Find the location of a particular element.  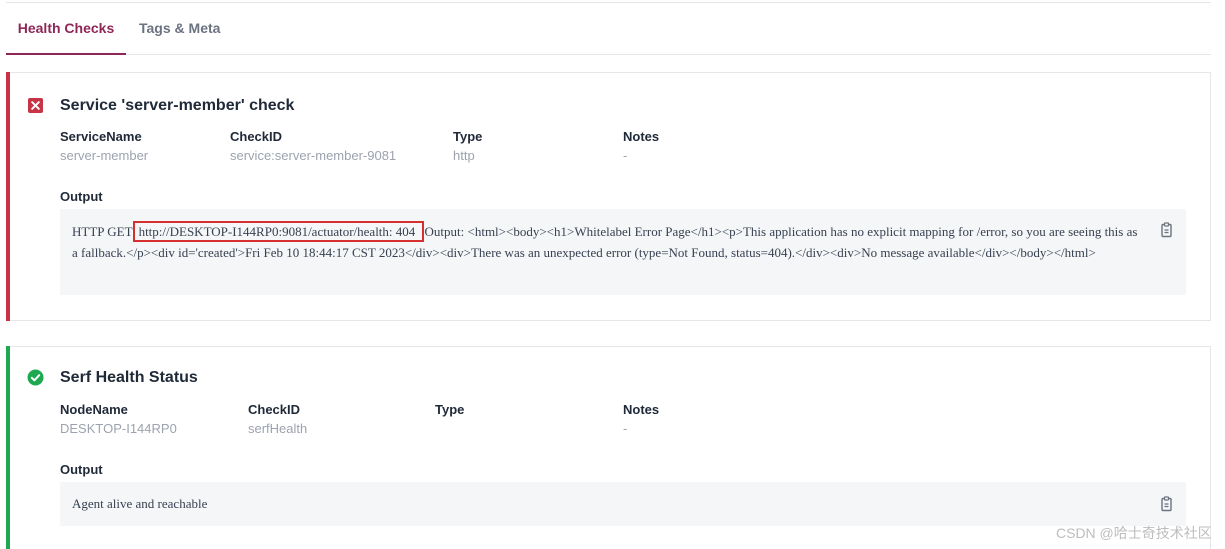

check-circle-icon is located at coordinates (35, 377).